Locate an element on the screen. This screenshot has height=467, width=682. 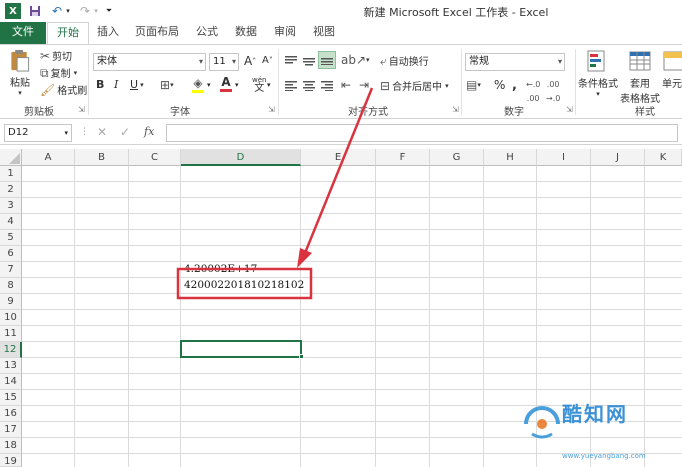
row-header-18: 18 is located at coordinates (11, 446).